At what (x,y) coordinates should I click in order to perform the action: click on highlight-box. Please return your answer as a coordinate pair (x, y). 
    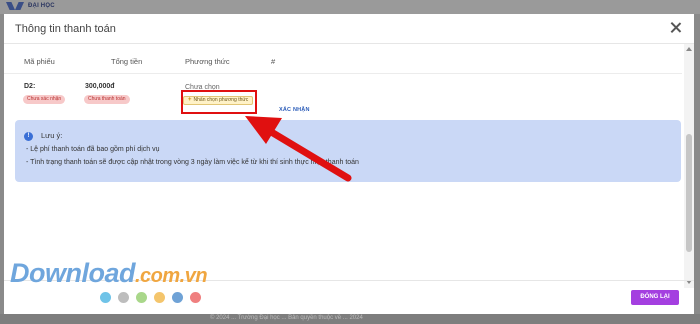
    Looking at the image, I should click on (219, 102).